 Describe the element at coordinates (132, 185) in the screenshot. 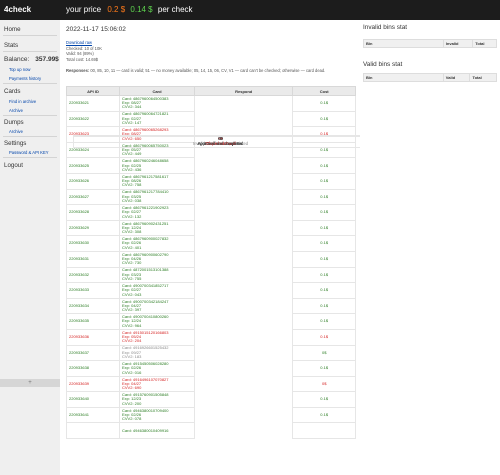

I see `card-cvv: CVV2: 758` at that location.